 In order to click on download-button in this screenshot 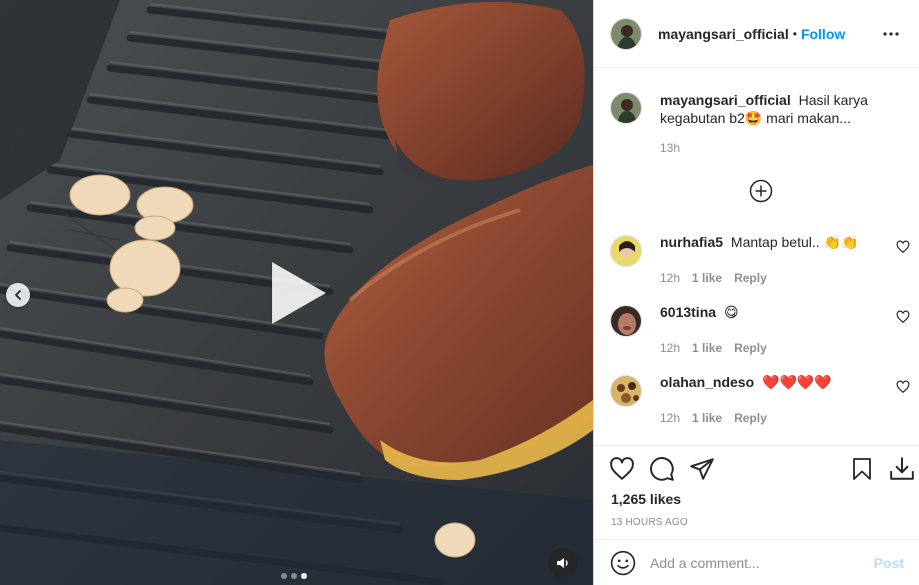, I will do `click(902, 469)`.